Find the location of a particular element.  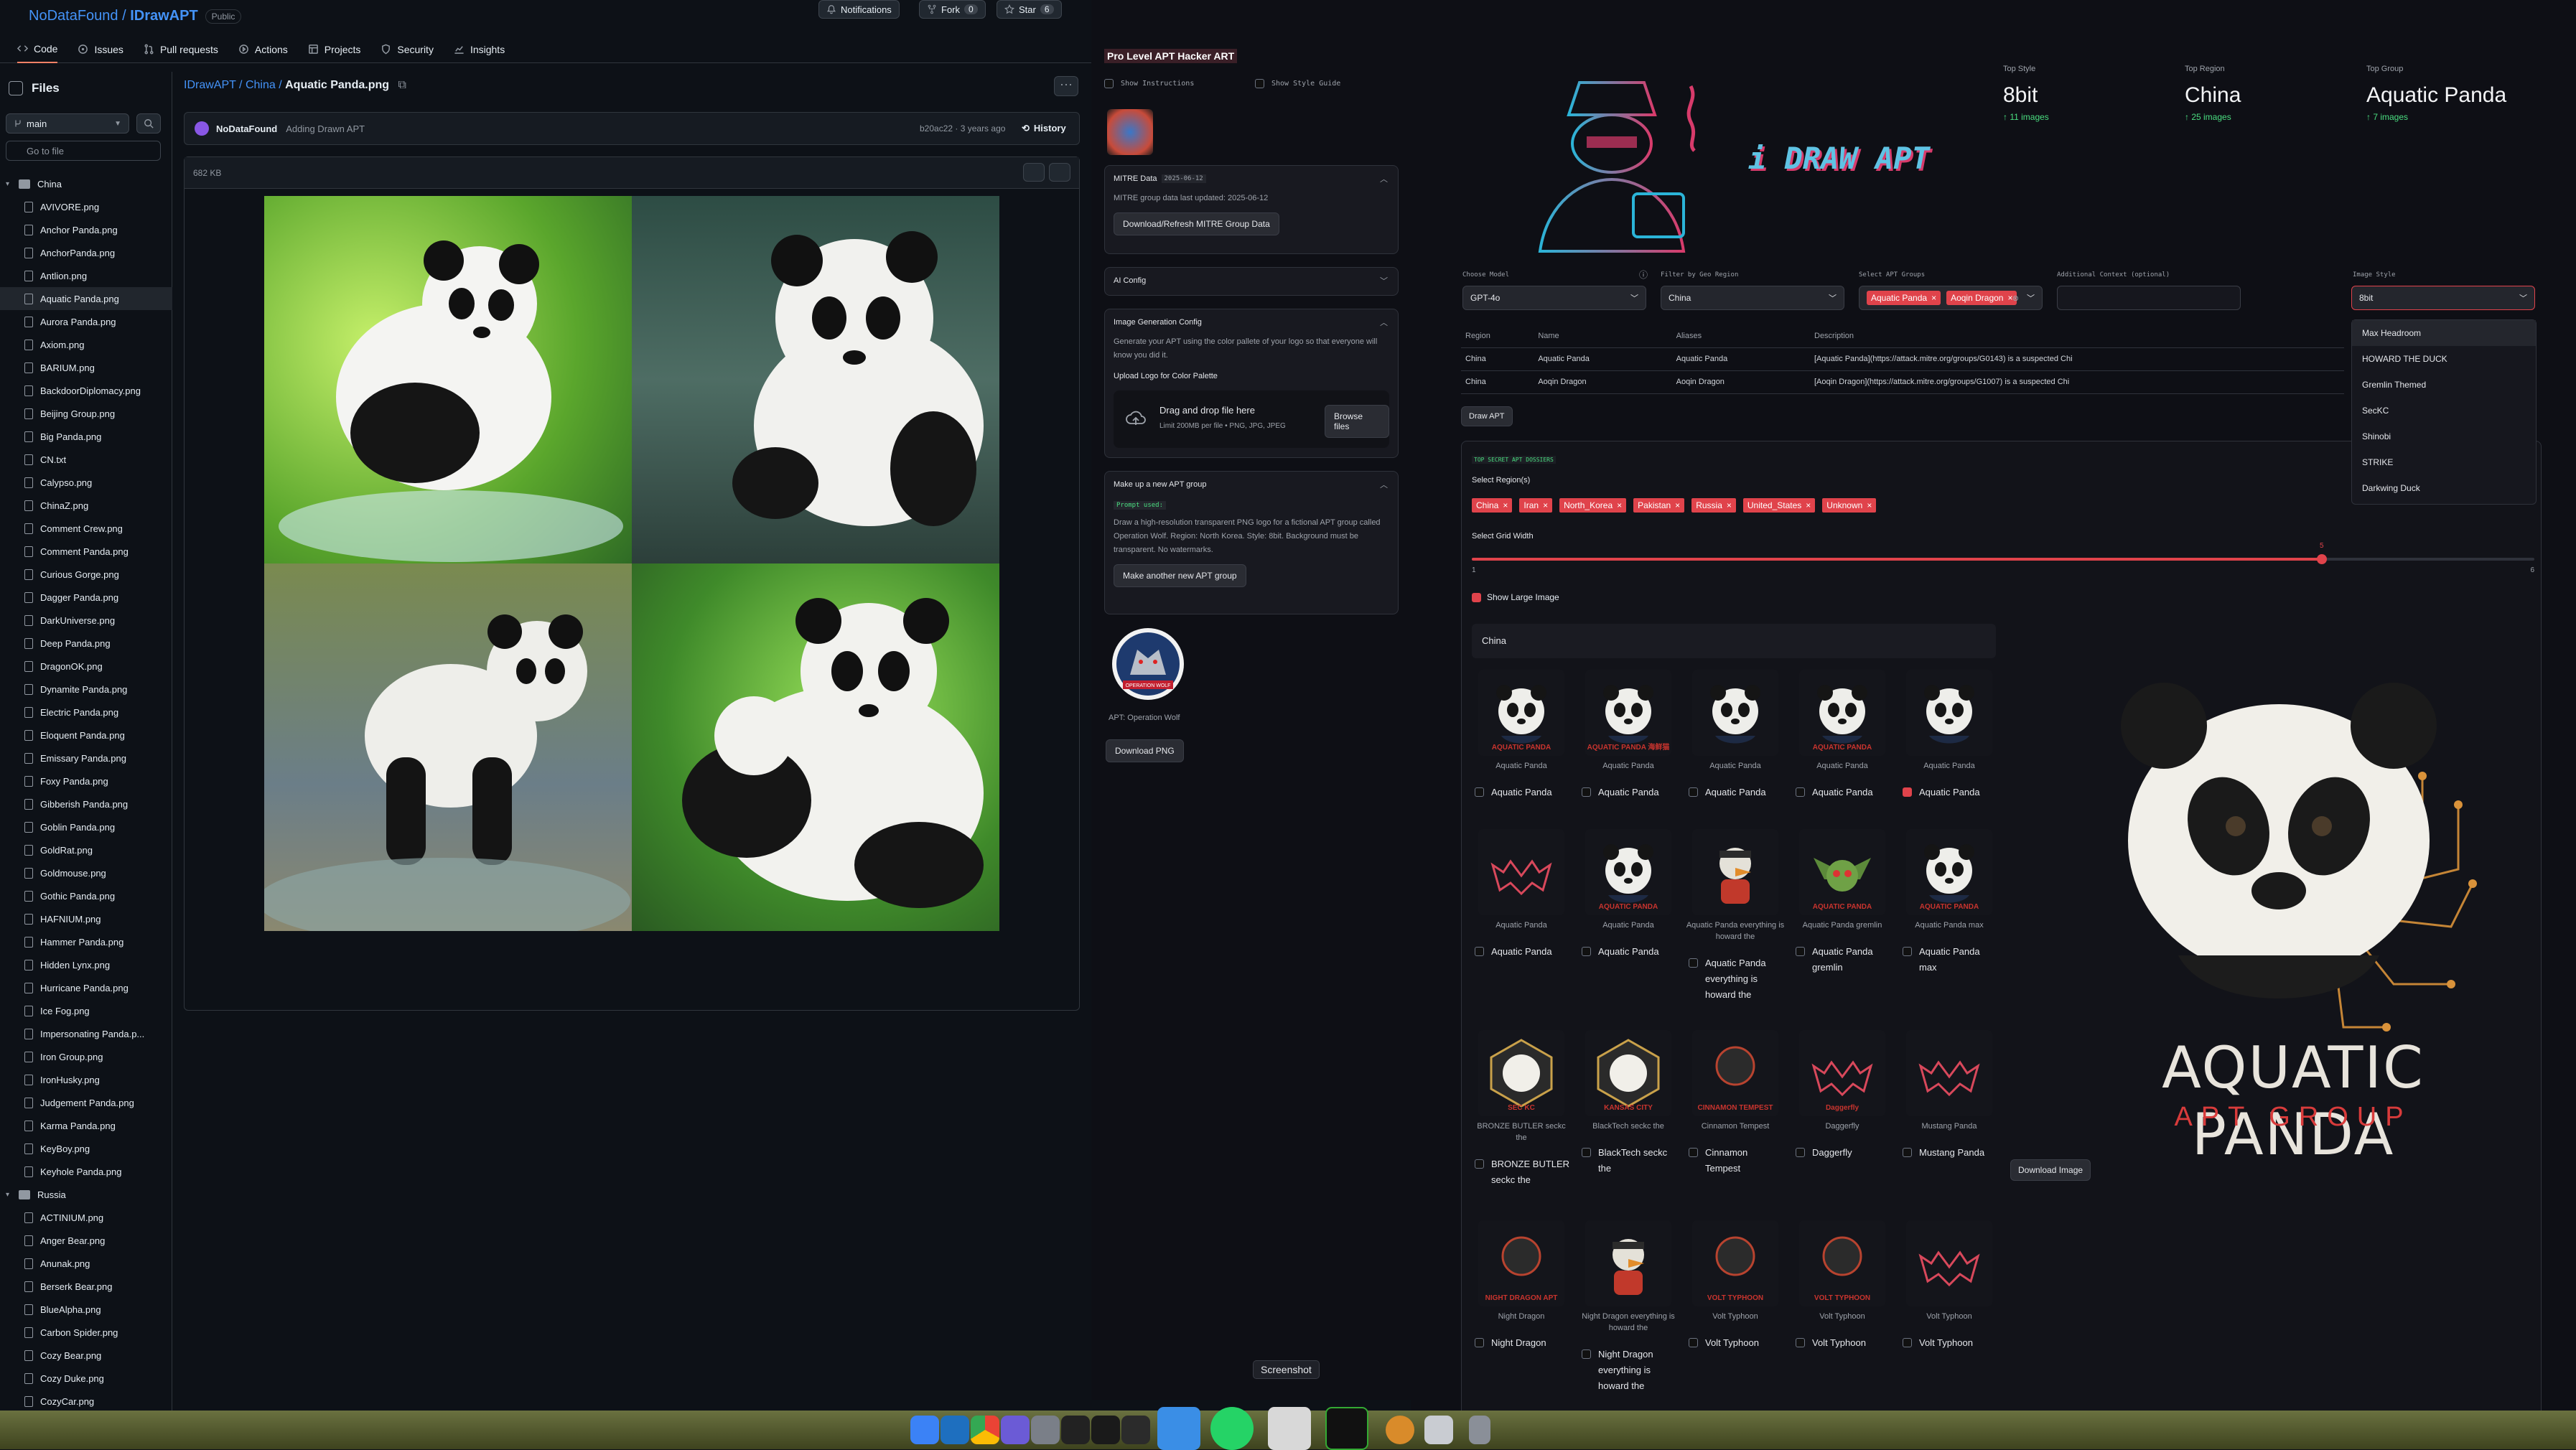

tree-file: Anger Bear.png is located at coordinates (86, 1240).